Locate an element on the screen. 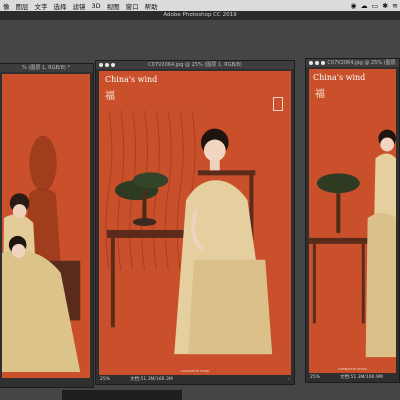 The width and height of the screenshot is (400, 400). menu-view: 视图 is located at coordinates (113, 6).